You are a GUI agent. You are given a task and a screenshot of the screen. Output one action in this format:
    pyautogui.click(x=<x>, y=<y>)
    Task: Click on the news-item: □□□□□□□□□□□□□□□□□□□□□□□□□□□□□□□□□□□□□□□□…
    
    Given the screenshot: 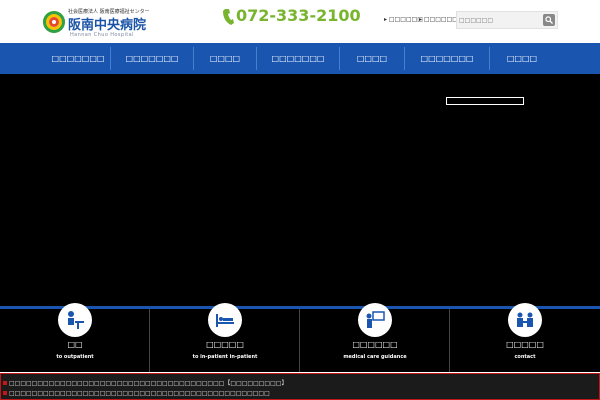 What is the action you would take?
    pyautogui.click(x=136, y=393)
    